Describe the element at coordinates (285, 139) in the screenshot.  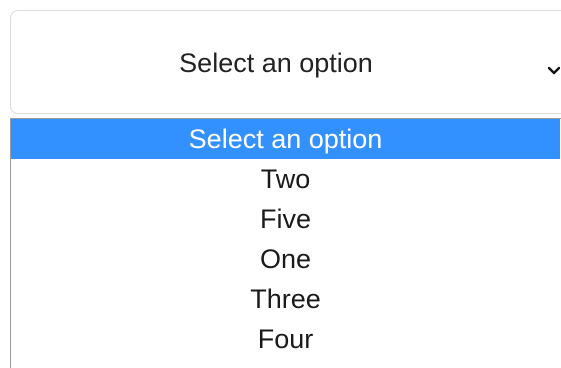
I see `option-select-an-option: Select an option` at that location.